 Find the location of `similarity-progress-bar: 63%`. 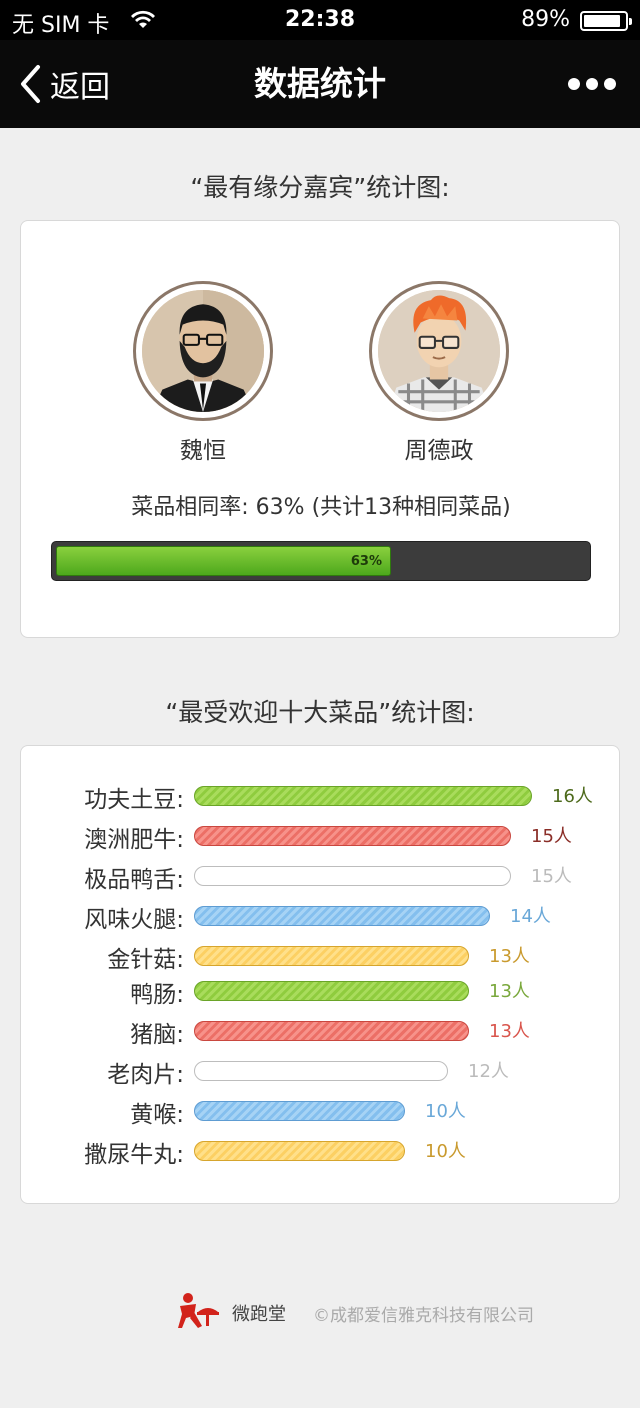

similarity-progress-bar: 63% is located at coordinates (321, 561).